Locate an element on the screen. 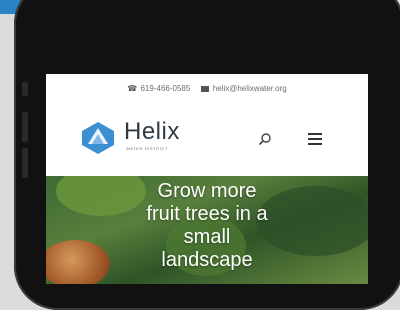  phone-number-link: 619-466-0585 is located at coordinates (165, 88).